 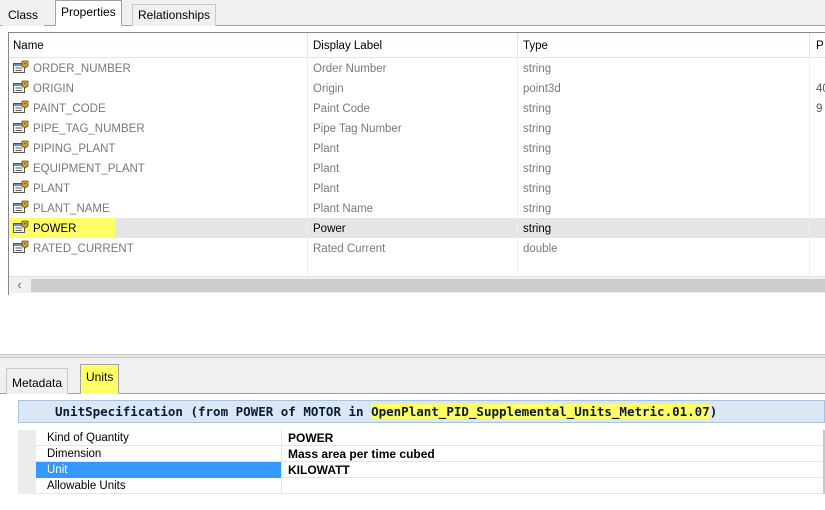 What do you see at coordinates (71, 209) in the screenshot?
I see `property-name: PLANT_NAME` at bounding box center [71, 209].